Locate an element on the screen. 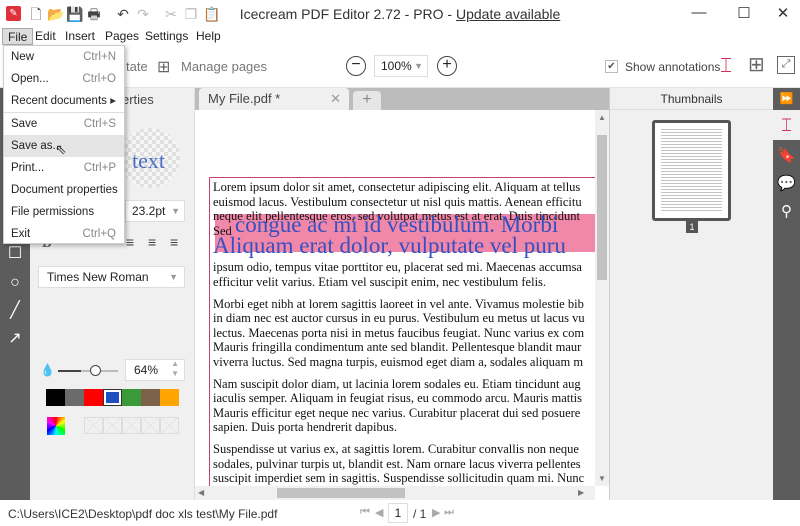  close-tab-icon: ✕ is located at coordinates (335, 99).